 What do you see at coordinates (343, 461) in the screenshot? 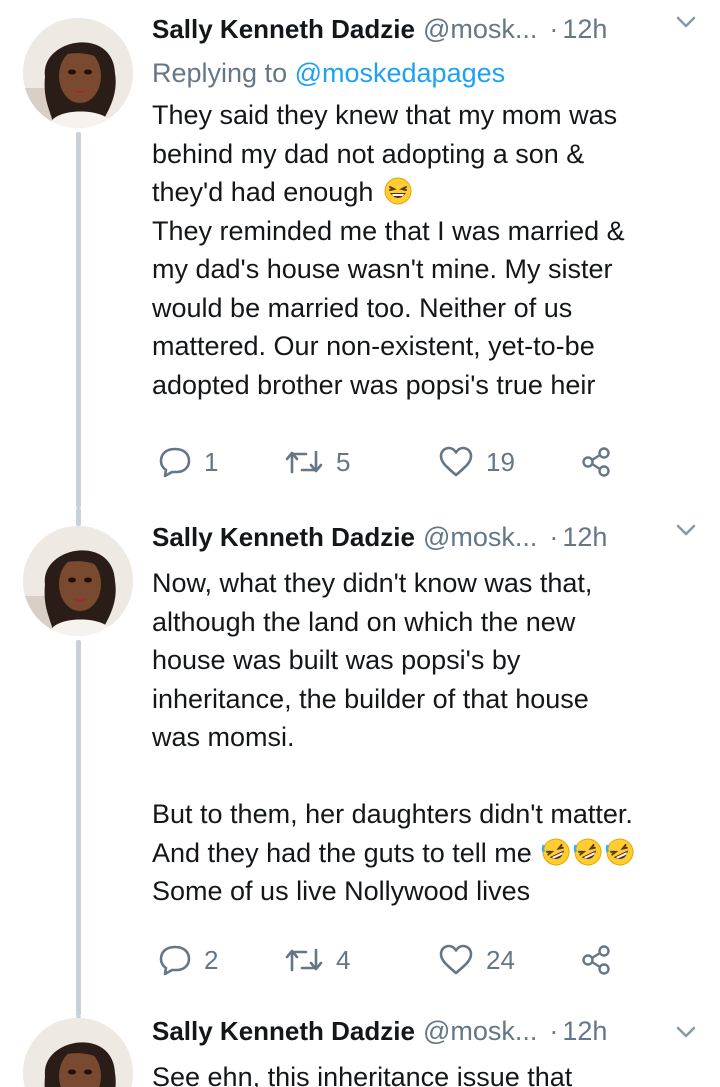
I see `retweet-count: 5` at bounding box center [343, 461].